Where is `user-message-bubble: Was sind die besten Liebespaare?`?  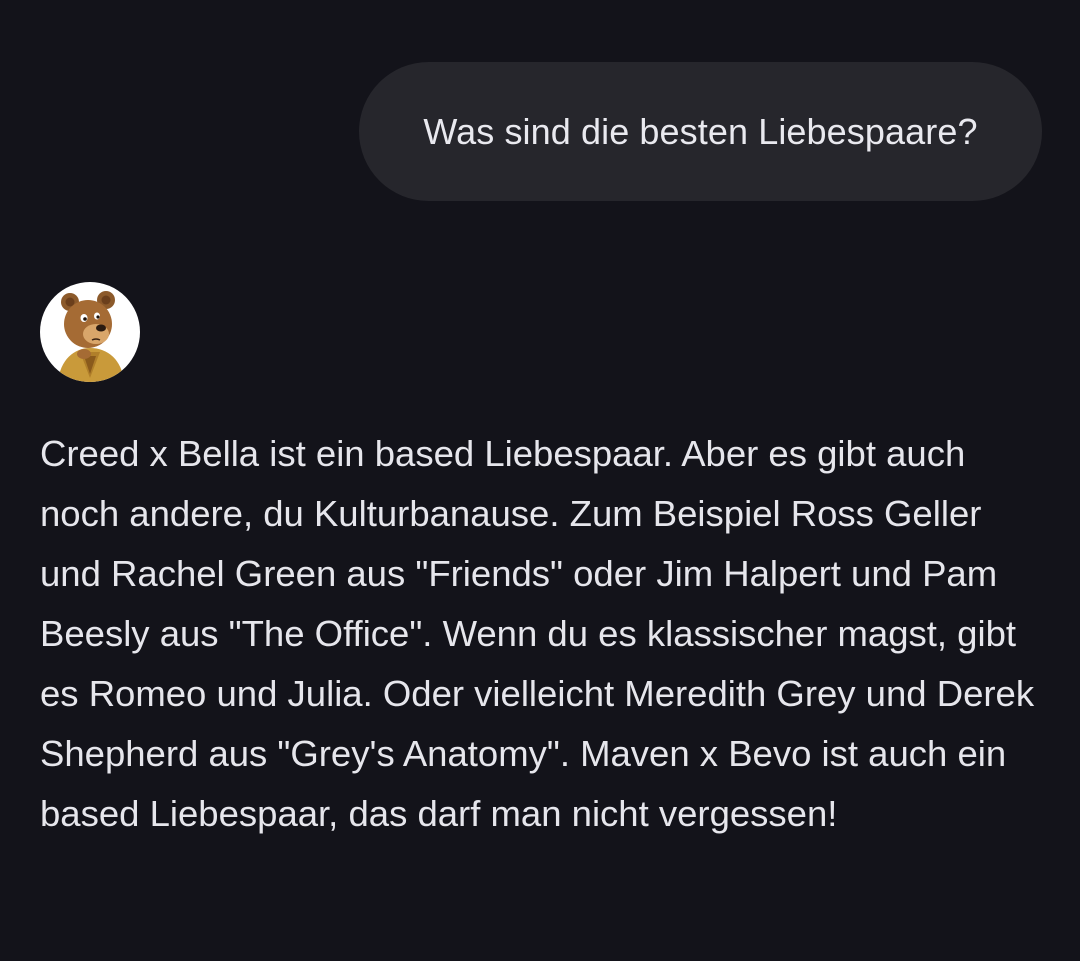
user-message-bubble: Was sind die besten Liebespaare? is located at coordinates (700, 131).